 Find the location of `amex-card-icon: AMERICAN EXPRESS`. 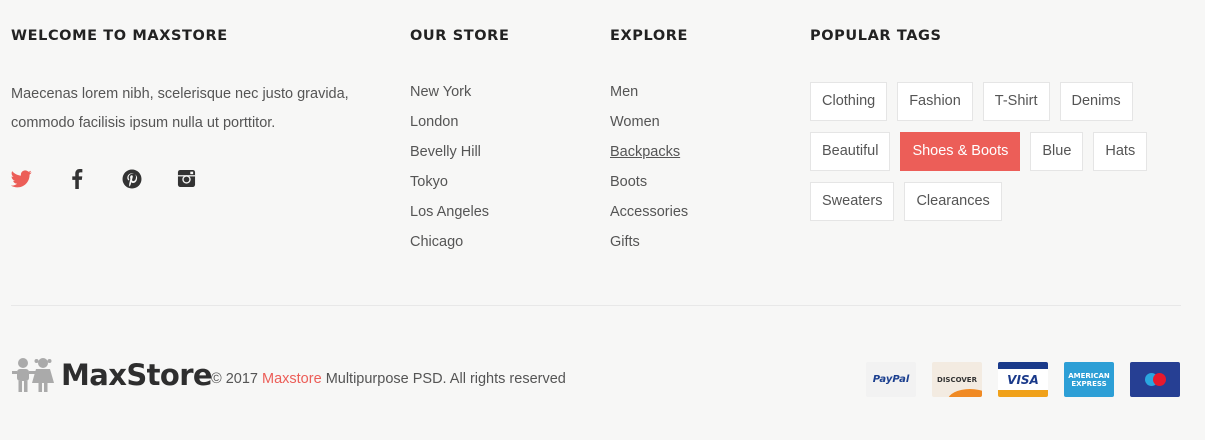

amex-card-icon: AMERICAN EXPRESS is located at coordinates (1089, 379).